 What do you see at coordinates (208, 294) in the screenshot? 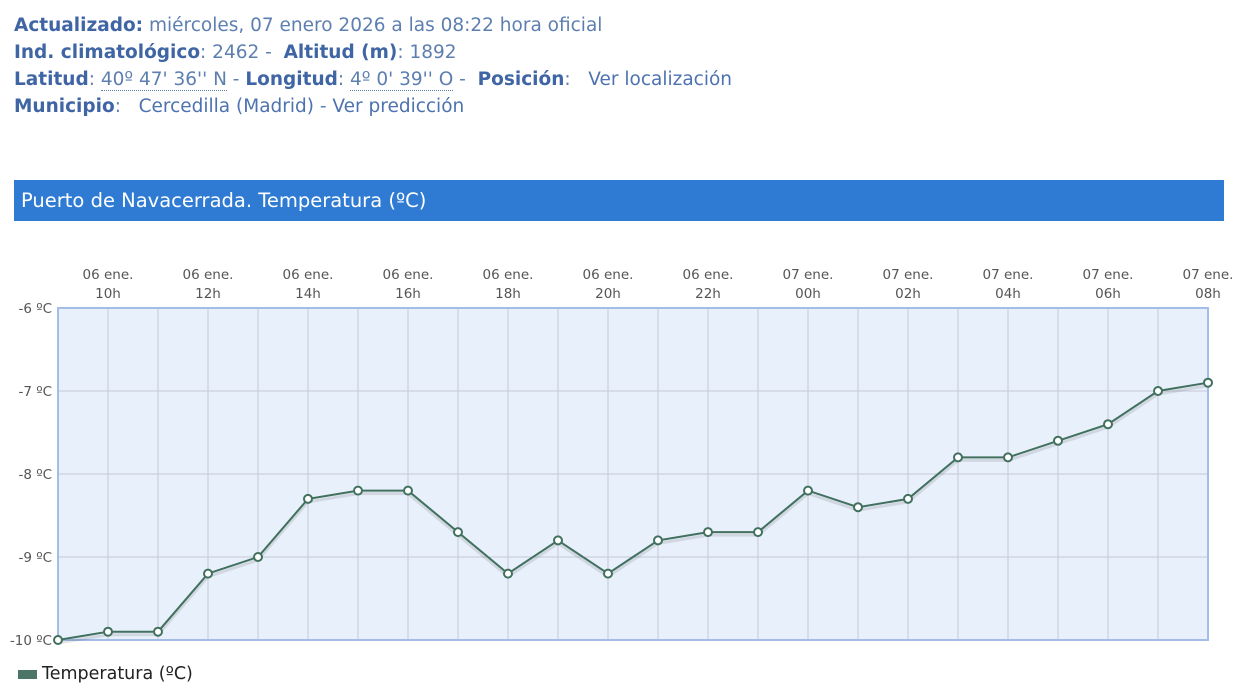
I see `x-tick-label-hour: 12h` at bounding box center [208, 294].